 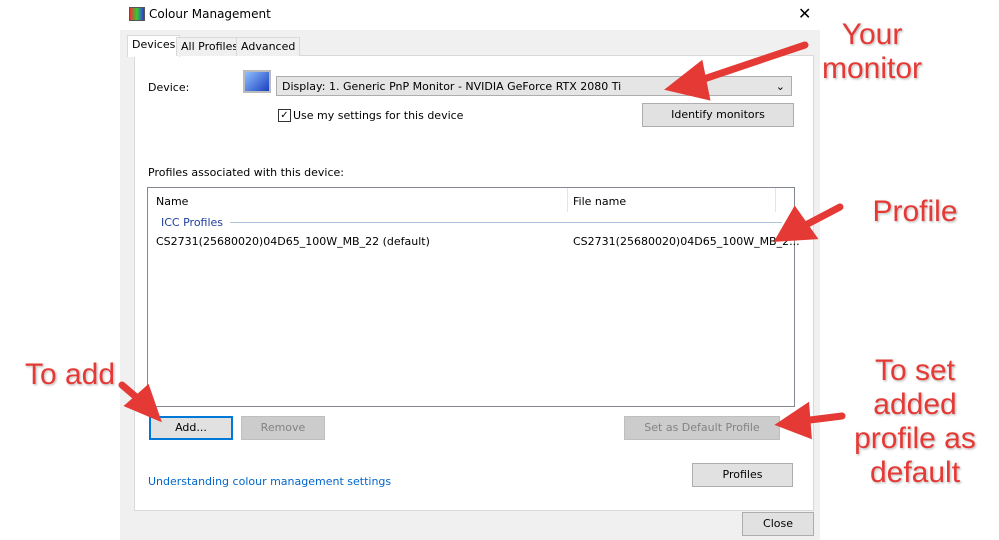 What do you see at coordinates (872, 51) in the screenshot?
I see `annotation-monitor: Your monitor` at bounding box center [872, 51].